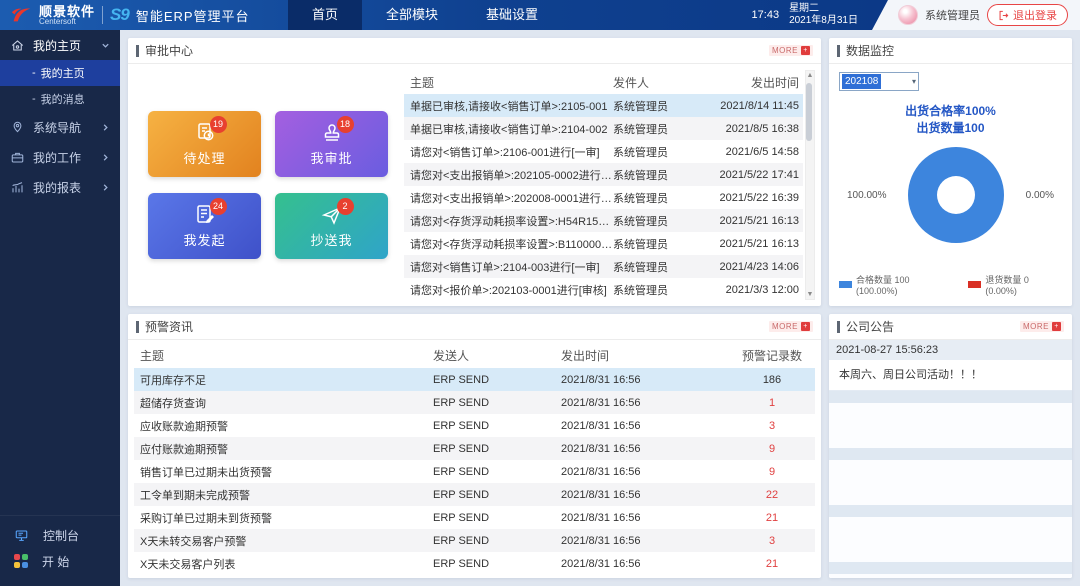  What do you see at coordinates (823, 15) in the screenshot?
I see `date-block: 星期二 2021年8月31日` at bounding box center [823, 15].